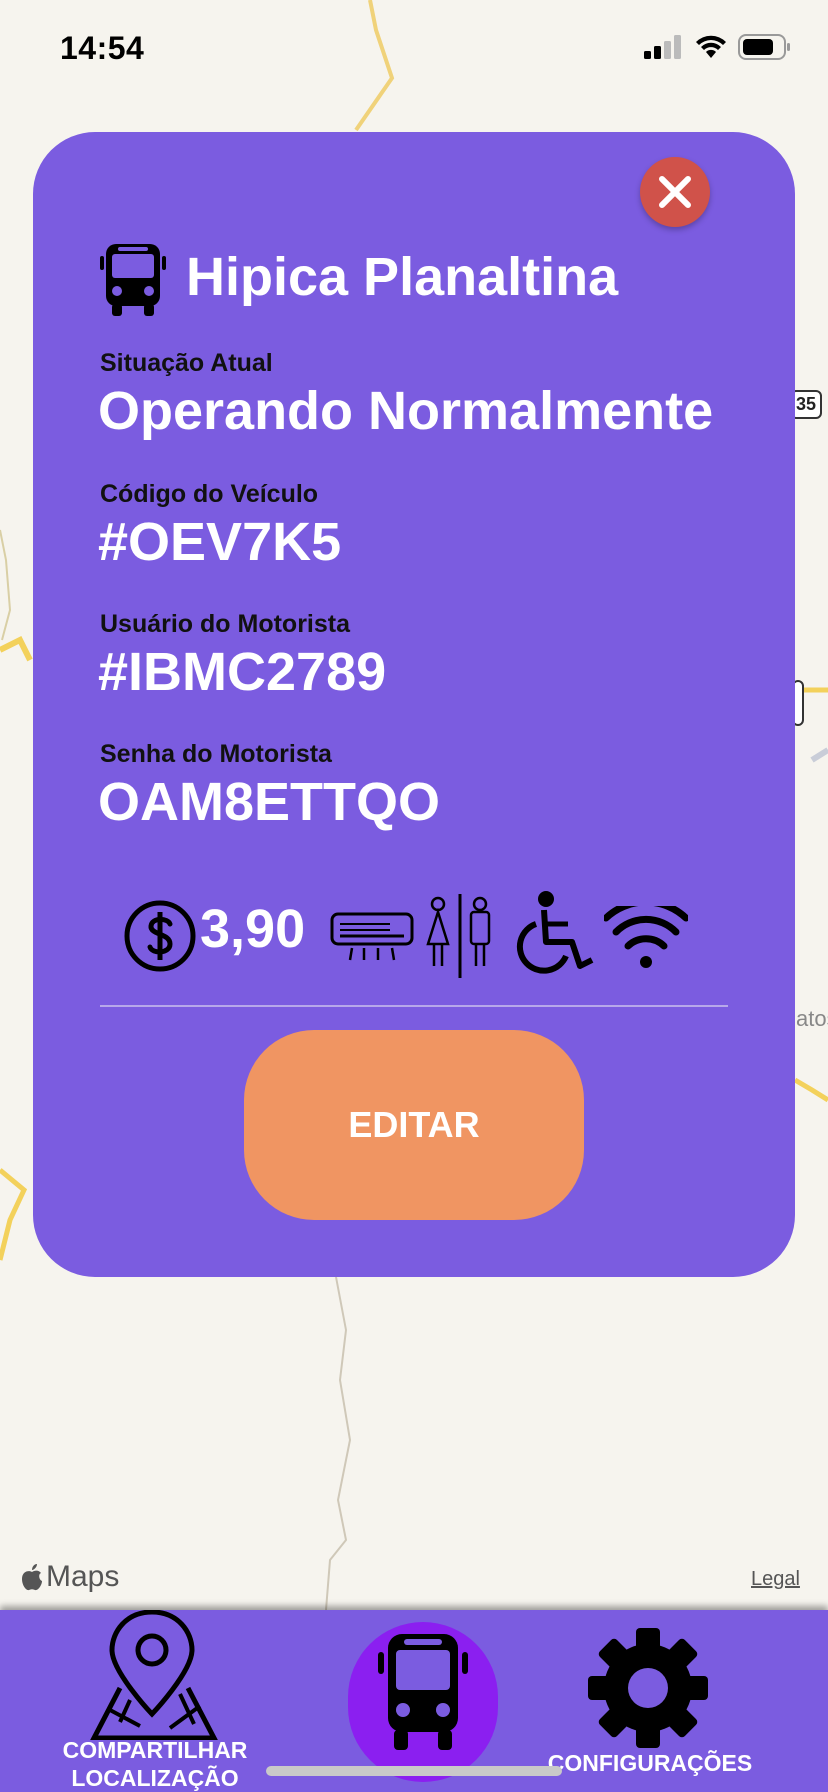  Describe the element at coordinates (414, 1771) in the screenshot. I see `home-indicator` at that location.